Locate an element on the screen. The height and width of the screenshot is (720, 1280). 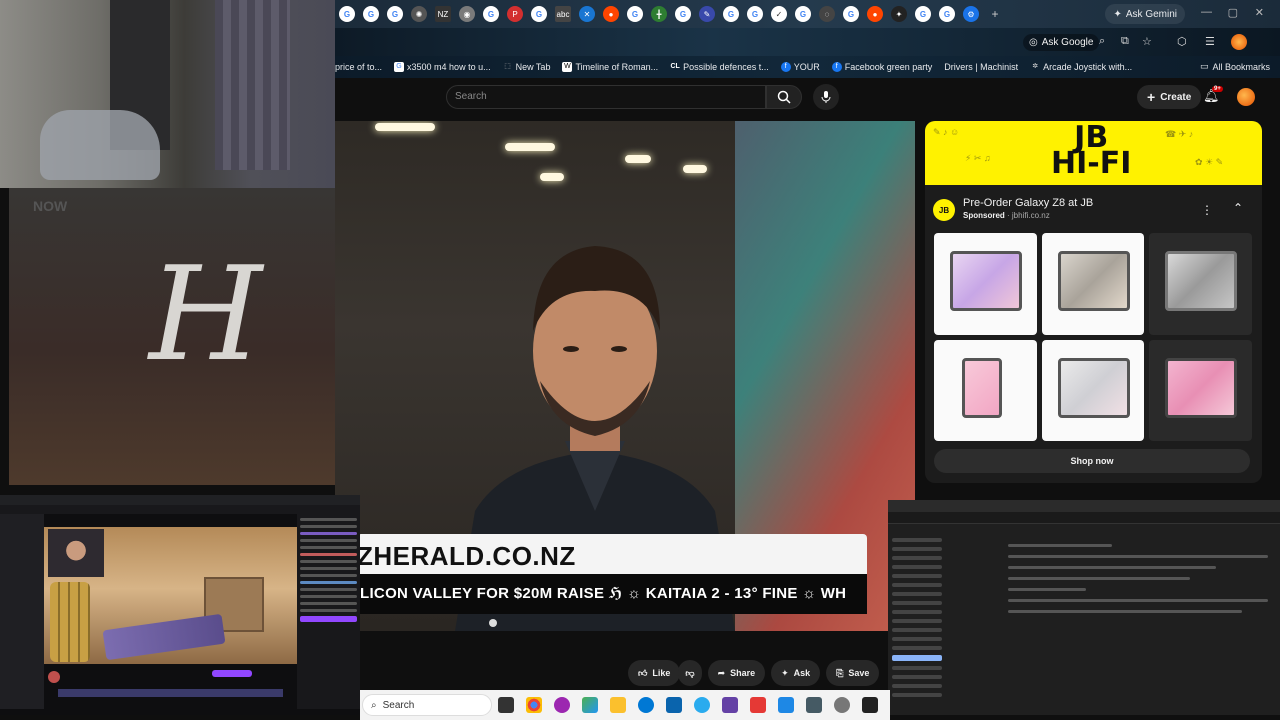
twitch-stream-overlay is located at coordinates (180, 605).